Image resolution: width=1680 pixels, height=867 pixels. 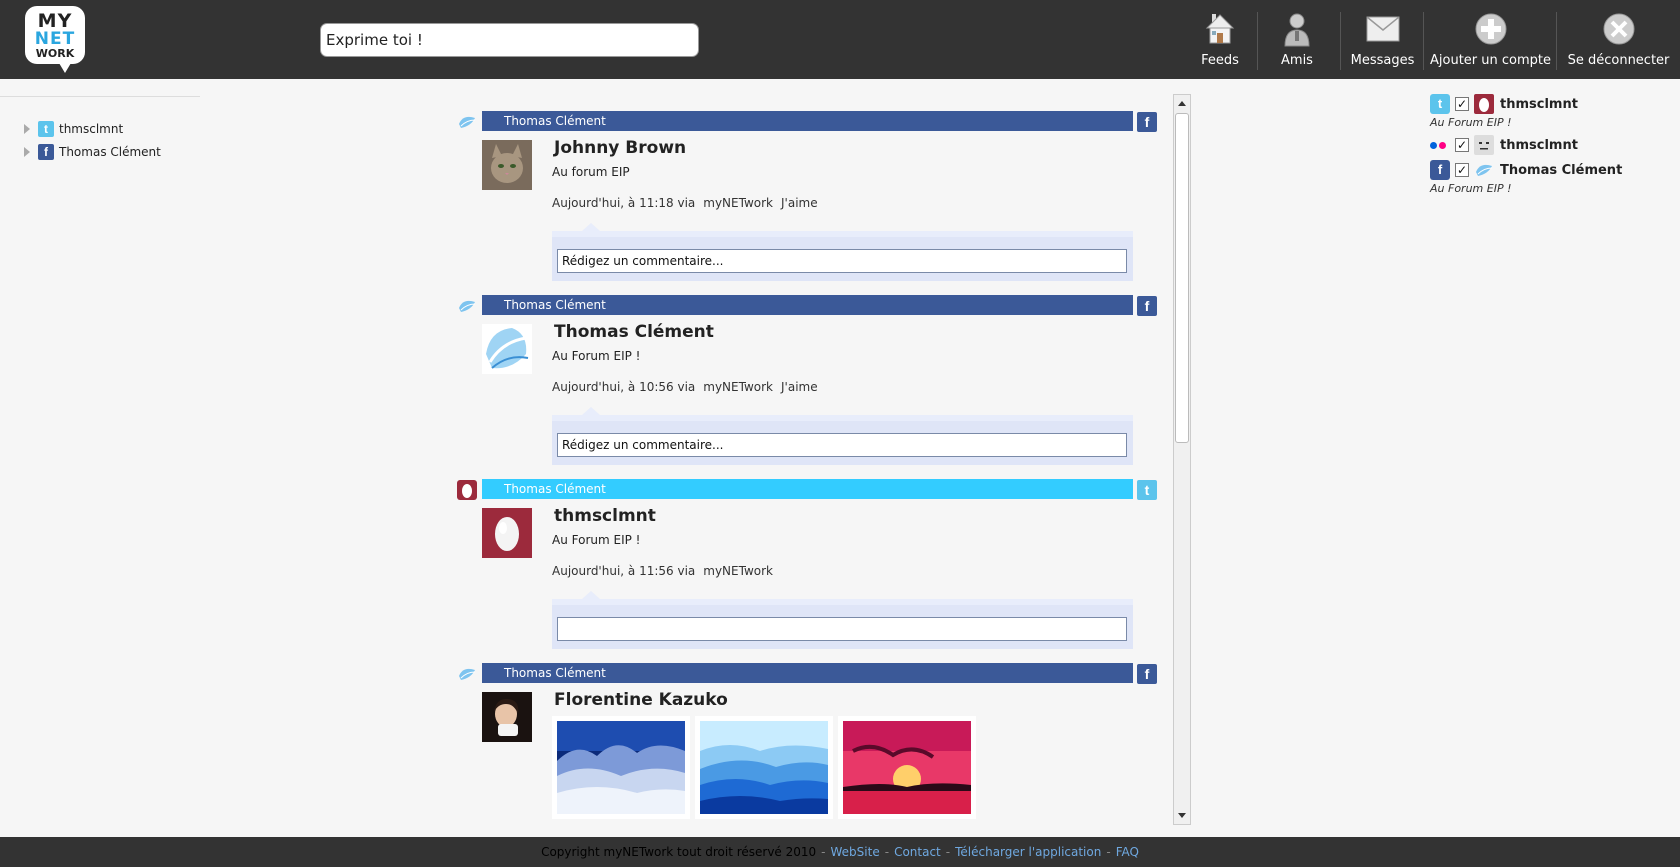 I want to click on nav-logout-label: Se déconnecter, so click(x=1618, y=60).